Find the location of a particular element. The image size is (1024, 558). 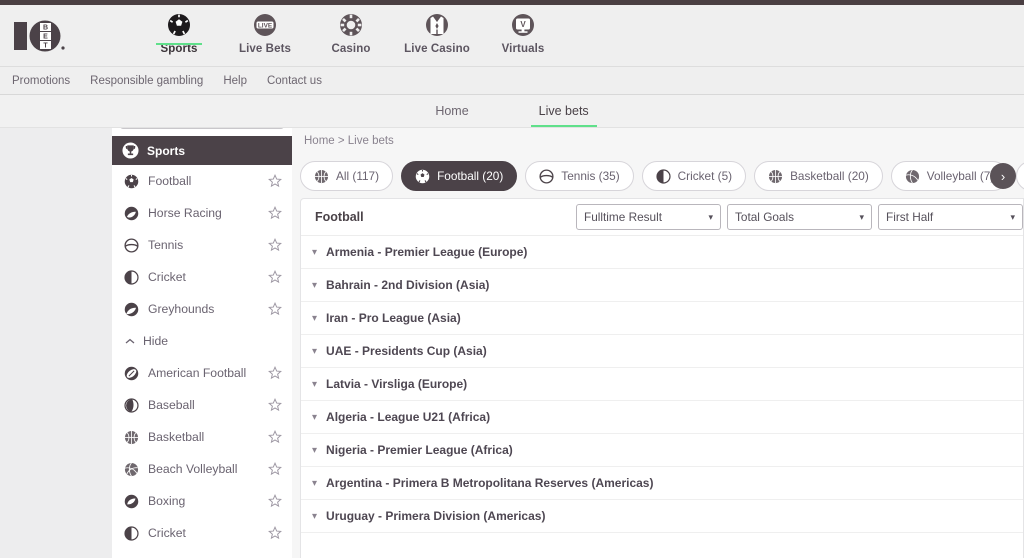

tab-live-bets: Live bets is located at coordinates (563, 111).